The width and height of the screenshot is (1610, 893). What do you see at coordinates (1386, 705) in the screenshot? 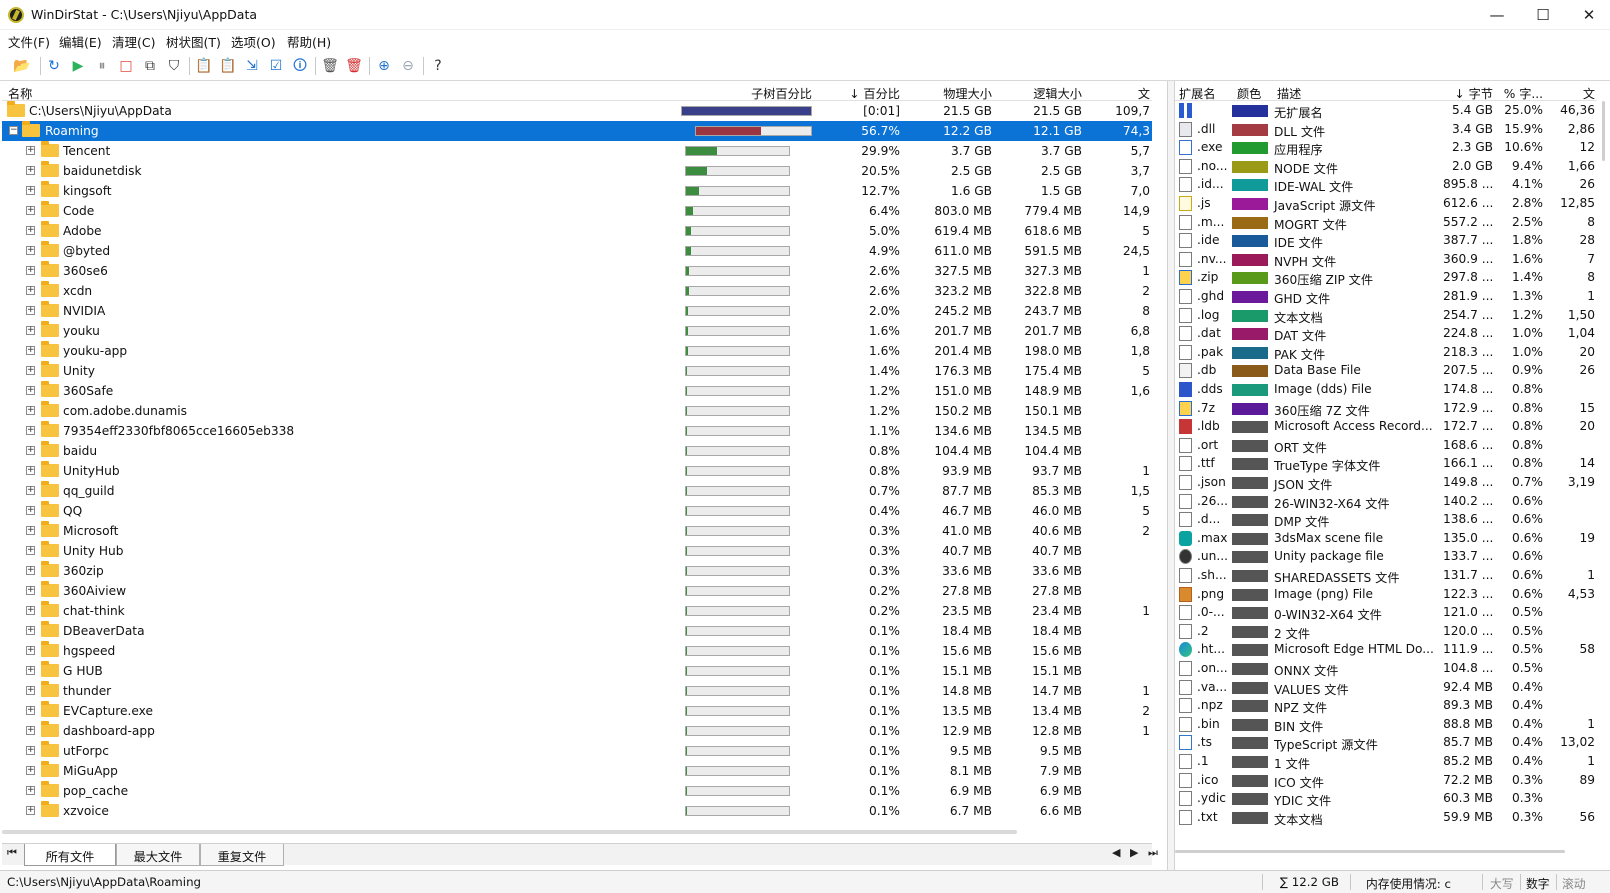
I see `ext-row-npz: .npz NPZ 文件 89.3 MB 0.4%` at bounding box center [1386, 705].